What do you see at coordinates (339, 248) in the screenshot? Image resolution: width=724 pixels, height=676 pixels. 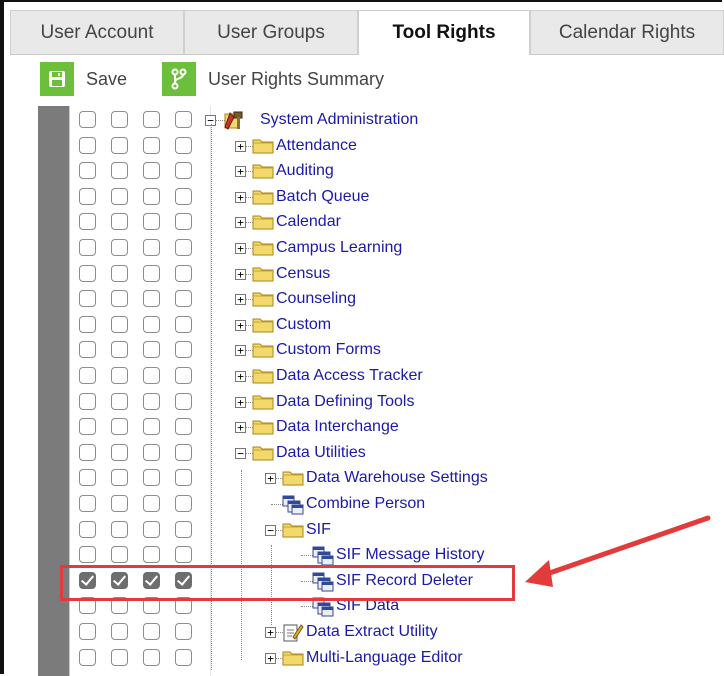 I see `tree-item-label: Campus Learning` at bounding box center [339, 248].